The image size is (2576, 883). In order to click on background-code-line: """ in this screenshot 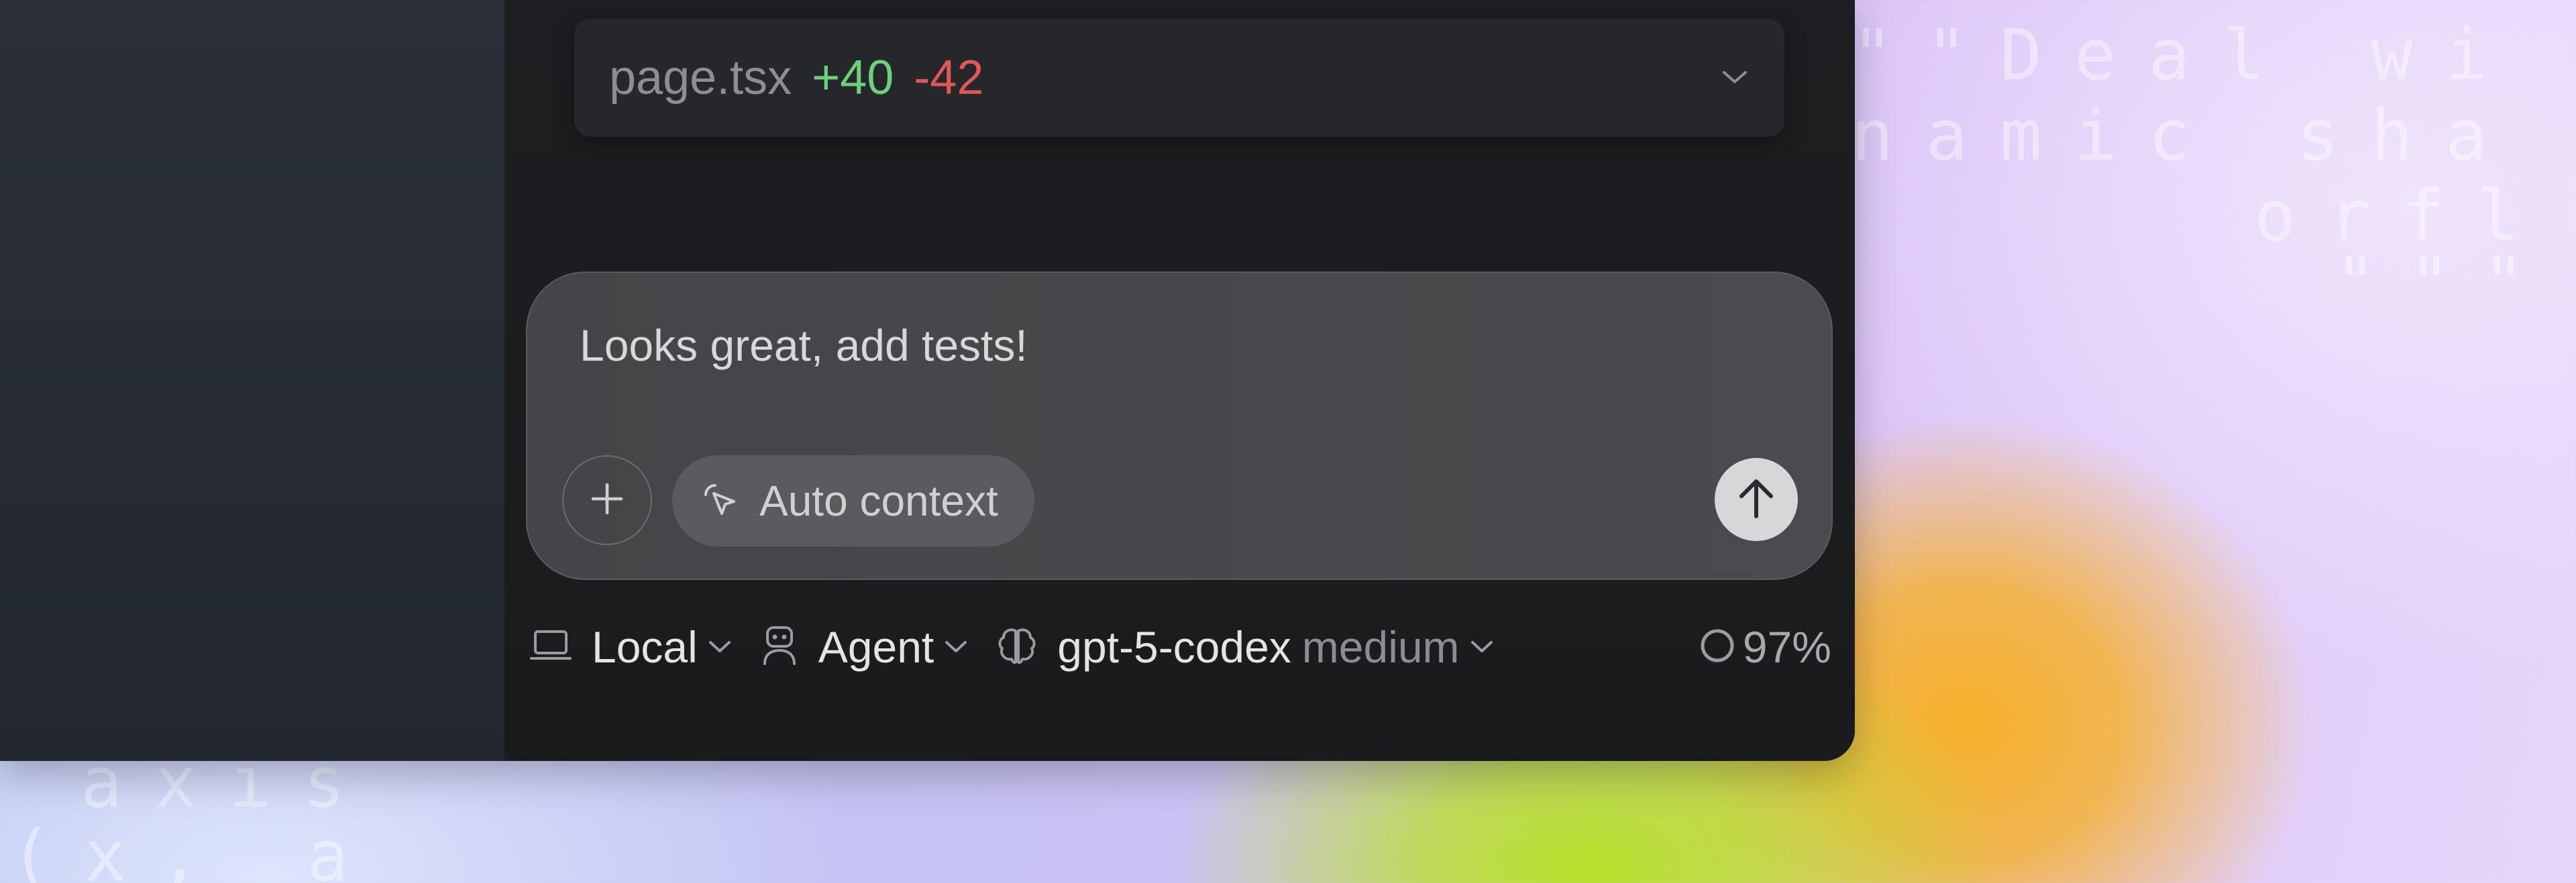, I will do `click(2445, 283)`.